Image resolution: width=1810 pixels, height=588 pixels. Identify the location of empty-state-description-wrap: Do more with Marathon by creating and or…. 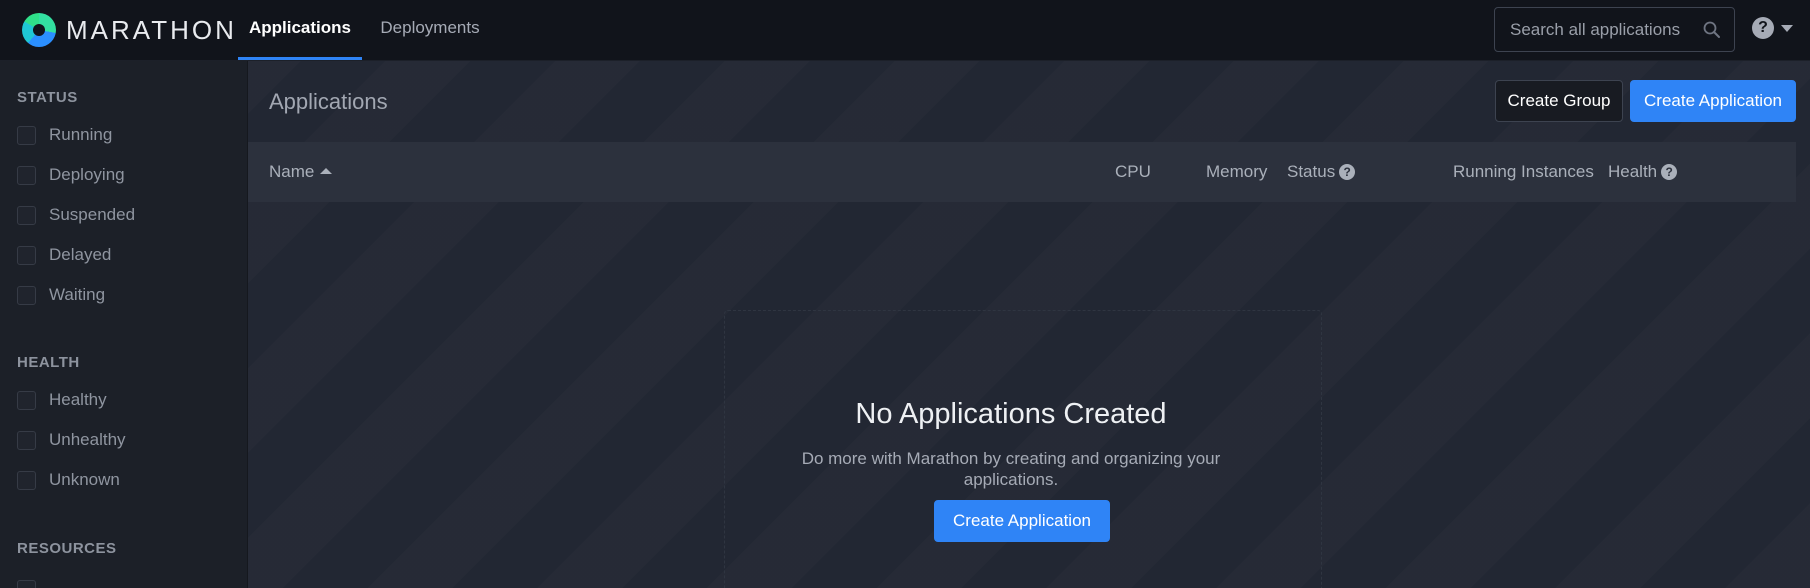
(1011, 469).